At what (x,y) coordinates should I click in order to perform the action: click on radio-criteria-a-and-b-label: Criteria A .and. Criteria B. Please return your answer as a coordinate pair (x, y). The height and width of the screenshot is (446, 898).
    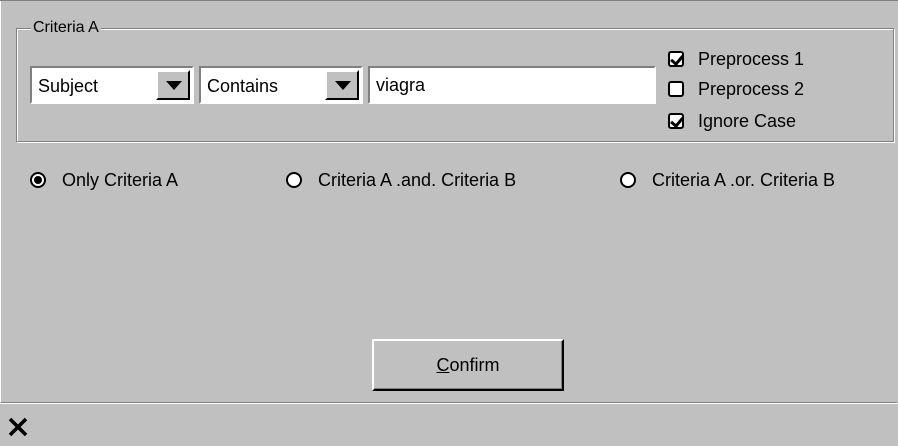
    Looking at the image, I should click on (417, 180).